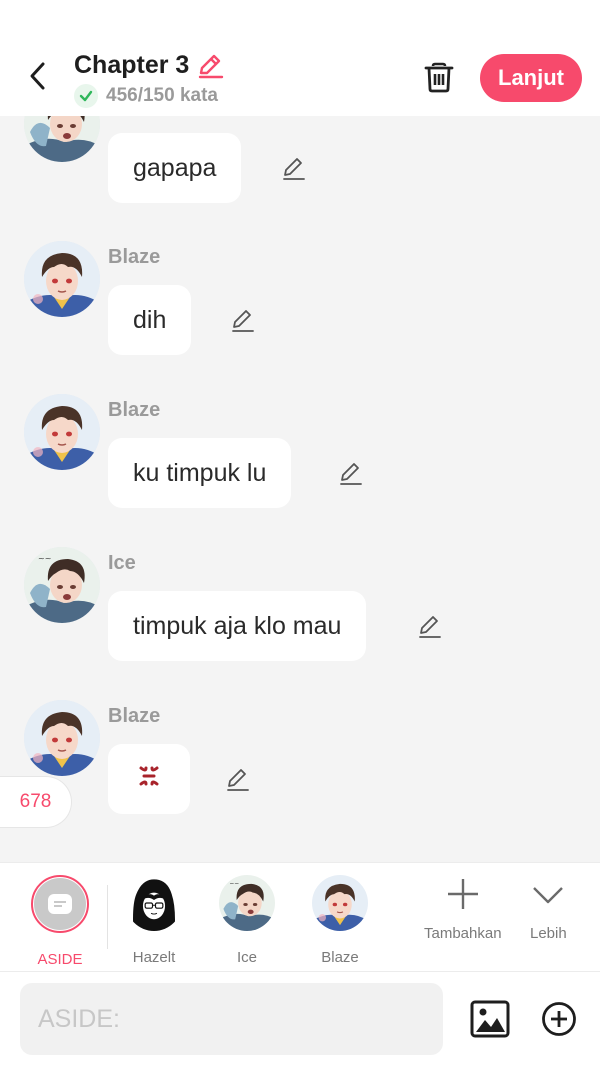 Image resolution: width=600 pixels, height=1067 pixels. What do you see at coordinates (175, 168) in the screenshot?
I see `message-bubble: gapapa` at bounding box center [175, 168].